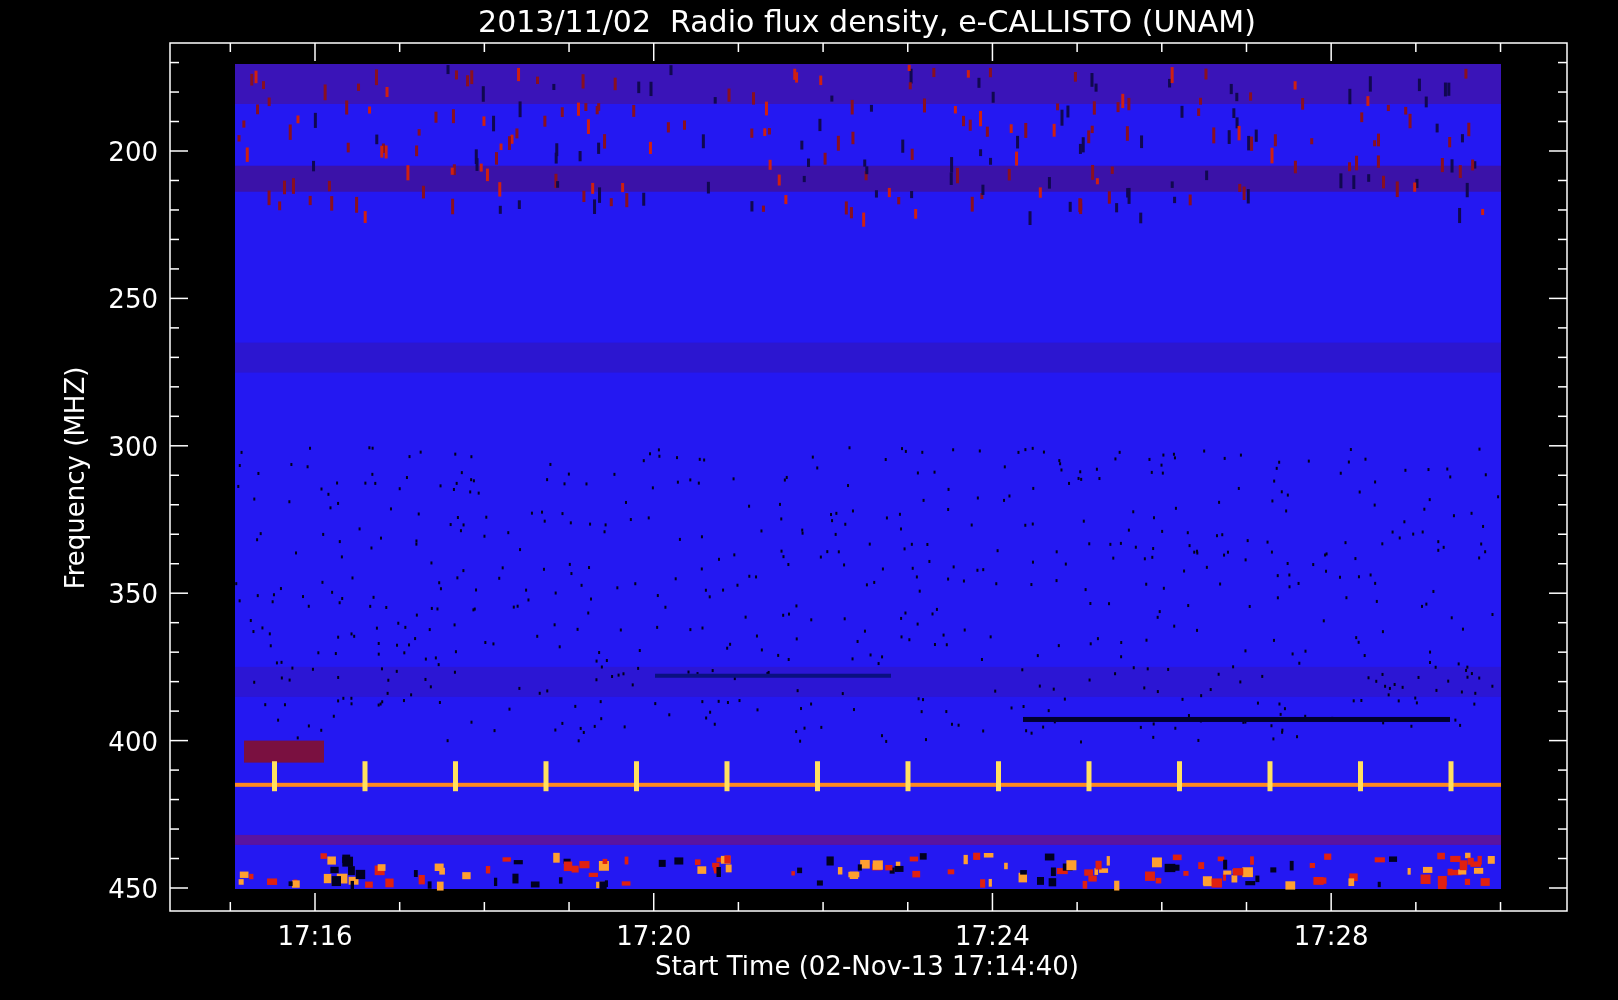 This screenshot has height=1000, width=1618. What do you see at coordinates (315, 936) in the screenshot?
I see `x-tick-label: 17:16` at bounding box center [315, 936].